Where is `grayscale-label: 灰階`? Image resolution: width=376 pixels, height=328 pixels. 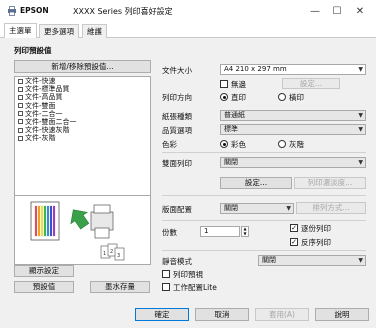
grayscale-label: 灰階 is located at coordinates (296, 144).